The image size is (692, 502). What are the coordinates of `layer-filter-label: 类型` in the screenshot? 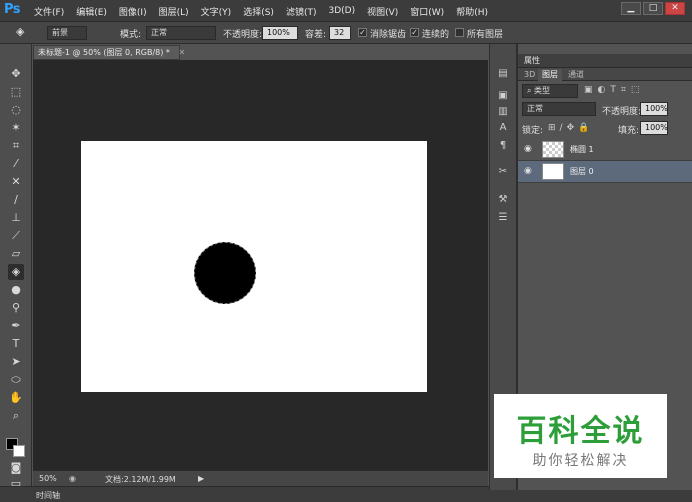 It's located at (542, 90).